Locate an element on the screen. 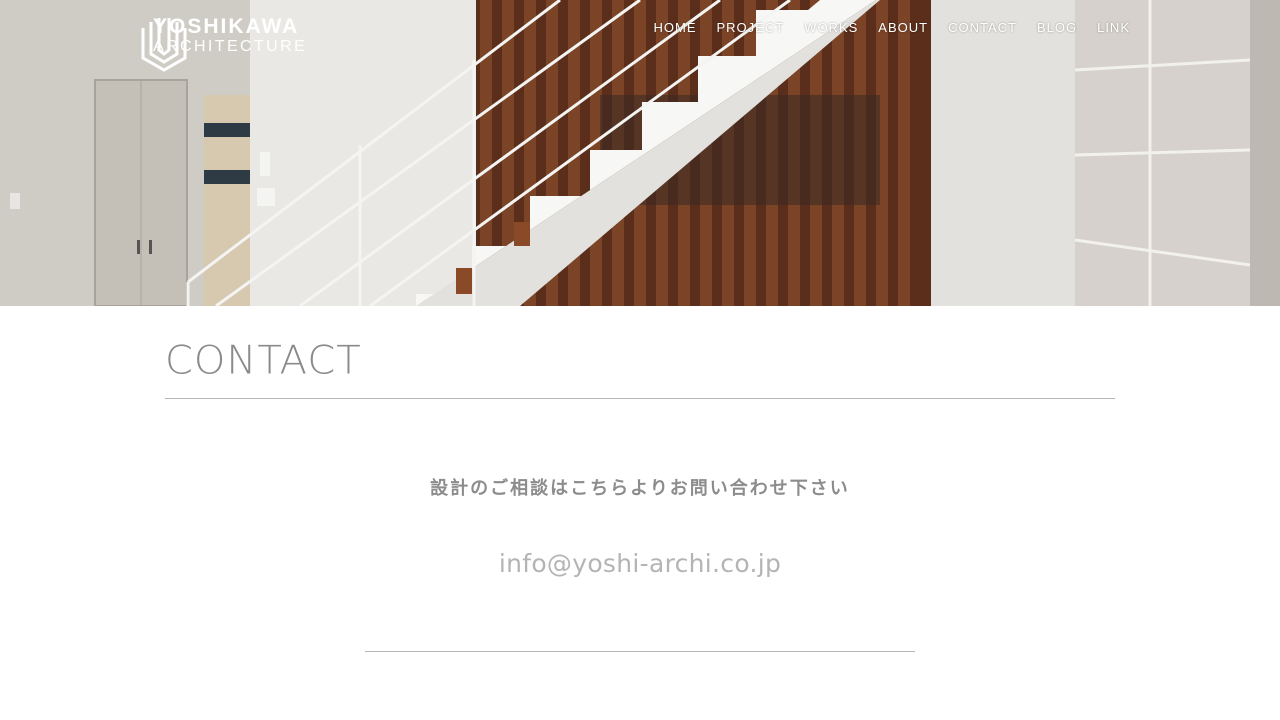  nav-blog: BLOG is located at coordinates (1057, 27).